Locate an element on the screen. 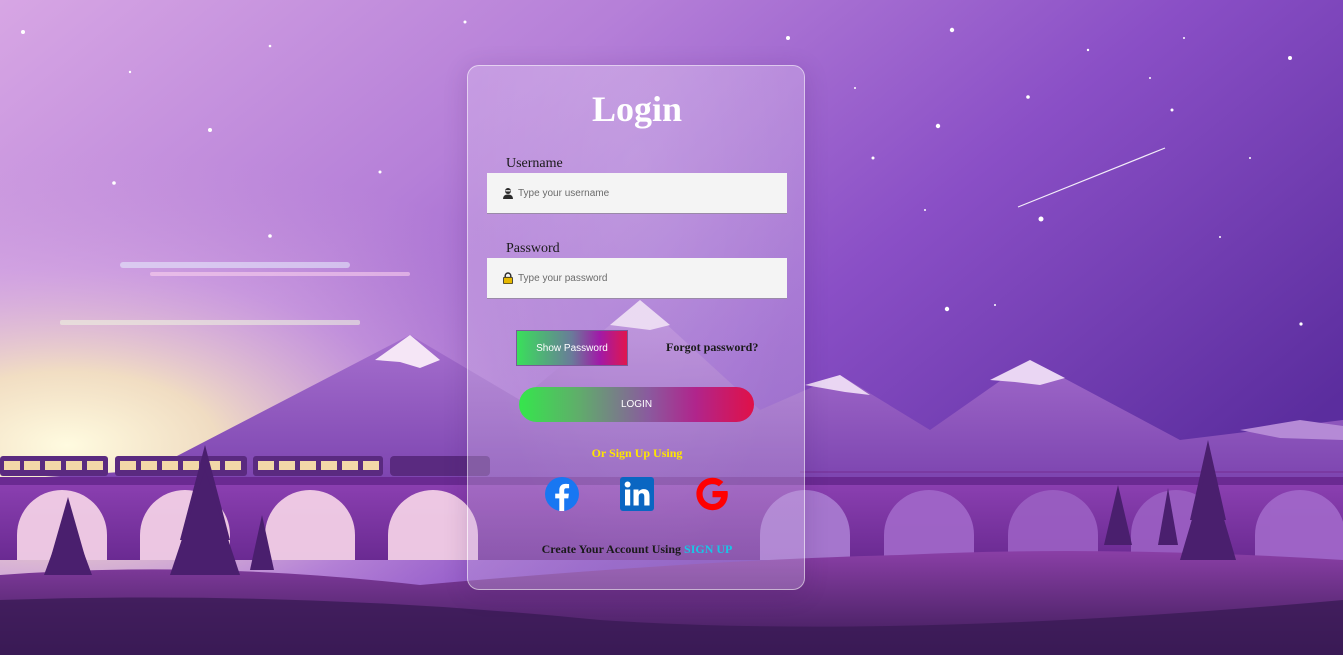 This screenshot has height=655, width=1343. password-label: Password is located at coordinates (533, 248).